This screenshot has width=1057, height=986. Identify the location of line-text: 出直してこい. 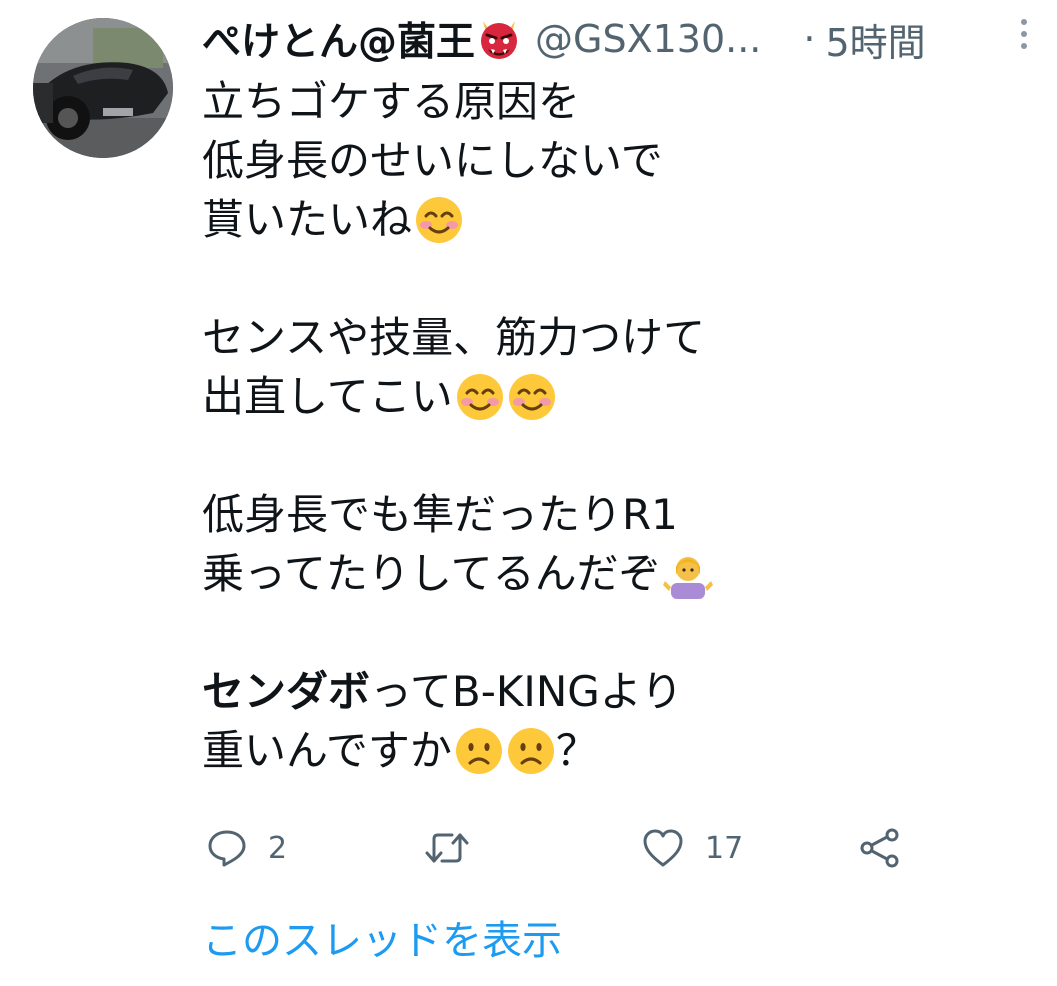
(327, 396).